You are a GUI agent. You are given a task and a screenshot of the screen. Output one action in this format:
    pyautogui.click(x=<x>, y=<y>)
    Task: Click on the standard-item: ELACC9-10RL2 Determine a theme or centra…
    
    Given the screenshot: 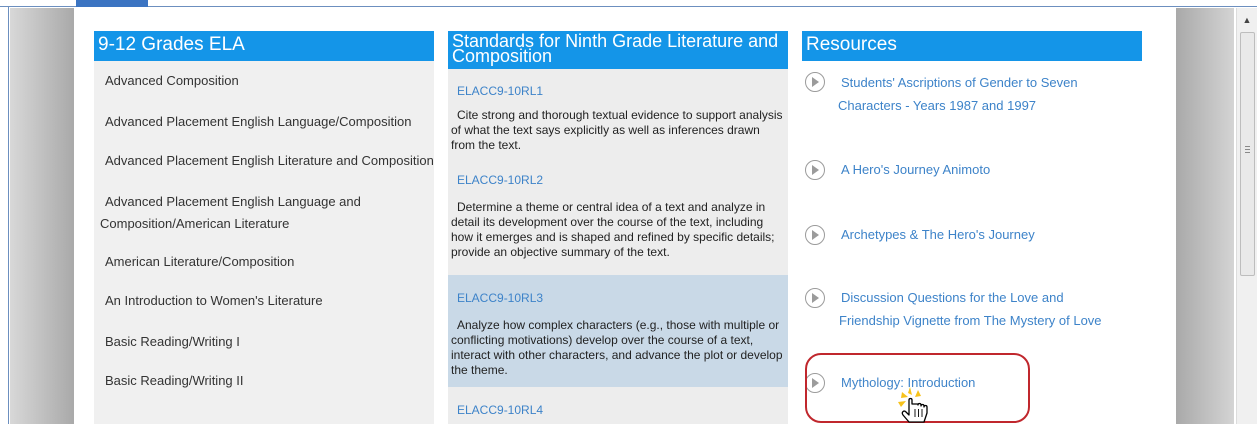 What is the action you would take?
    pyautogui.click(x=618, y=217)
    